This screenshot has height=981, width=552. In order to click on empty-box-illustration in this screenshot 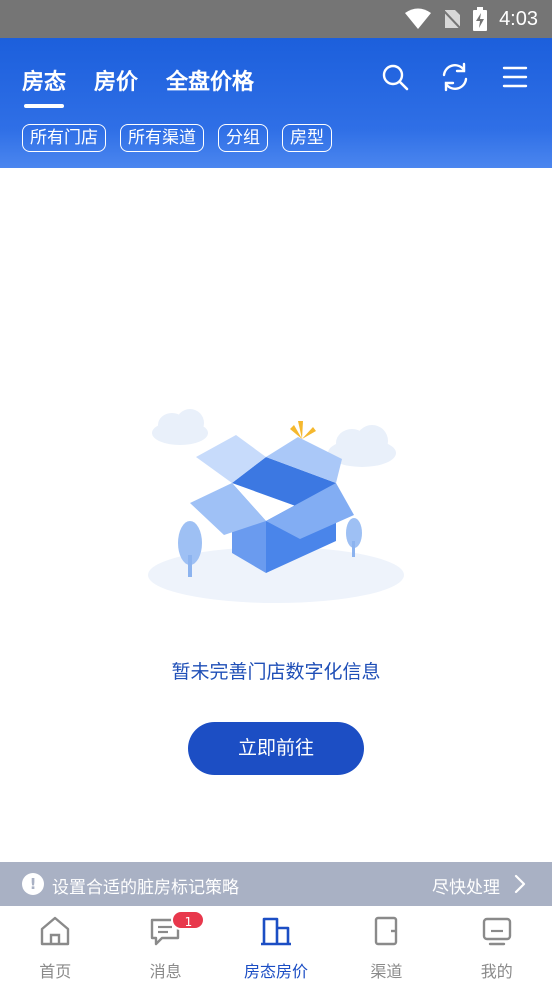, I will do `click(276, 506)`.